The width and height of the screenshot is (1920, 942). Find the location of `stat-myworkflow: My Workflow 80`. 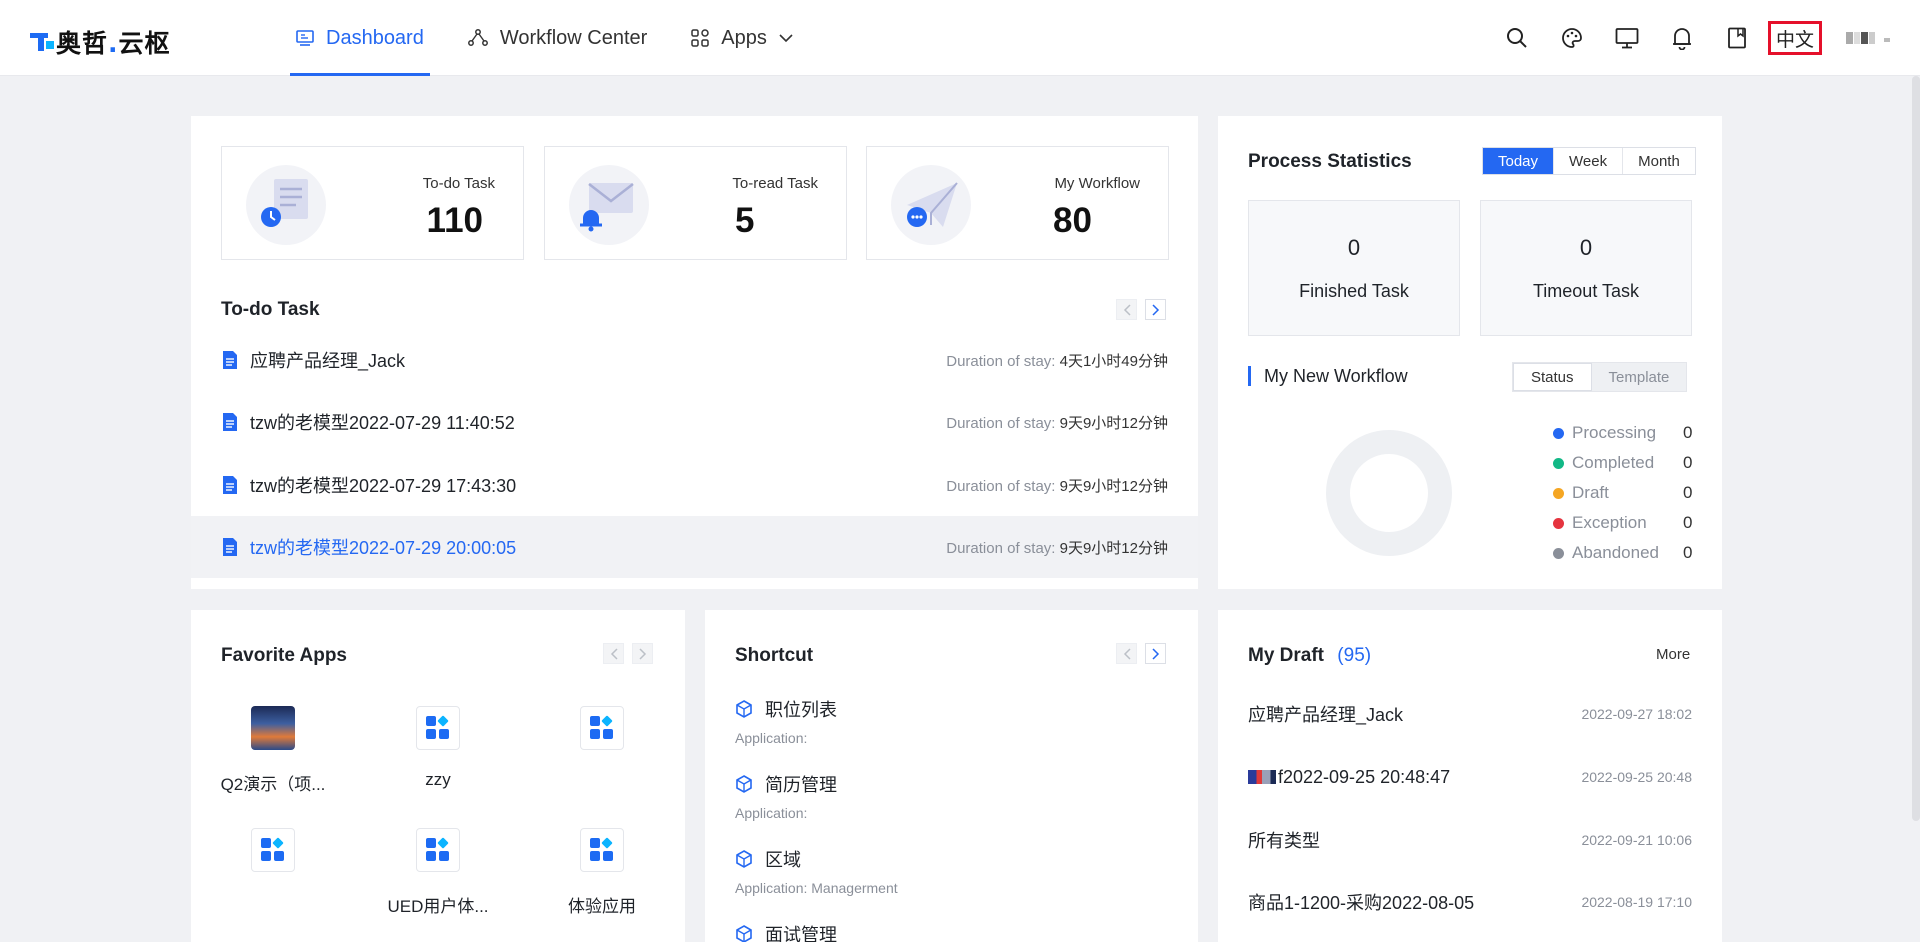

stat-myworkflow: My Workflow 80 is located at coordinates (1017, 203).